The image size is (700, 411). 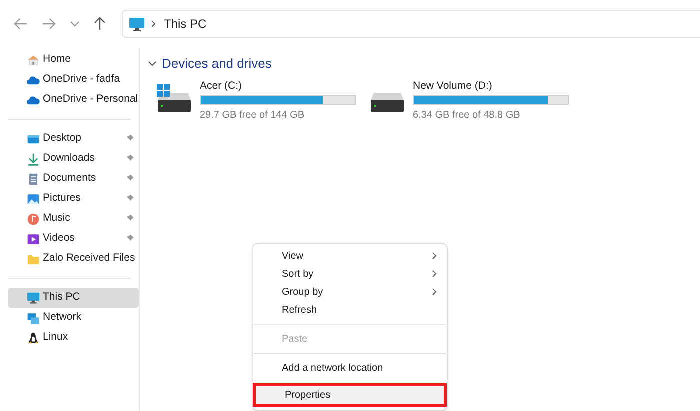 What do you see at coordinates (33, 60) in the screenshot?
I see `house-icon` at bounding box center [33, 60].